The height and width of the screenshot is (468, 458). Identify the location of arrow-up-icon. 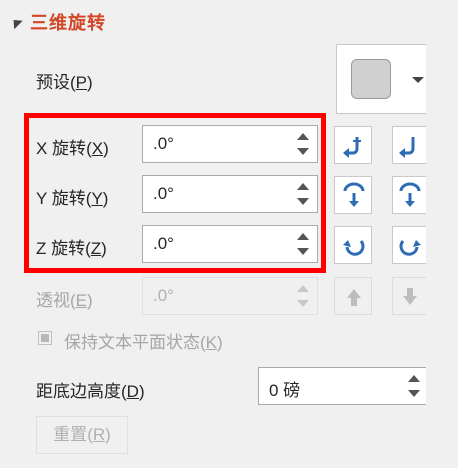
(354, 297).